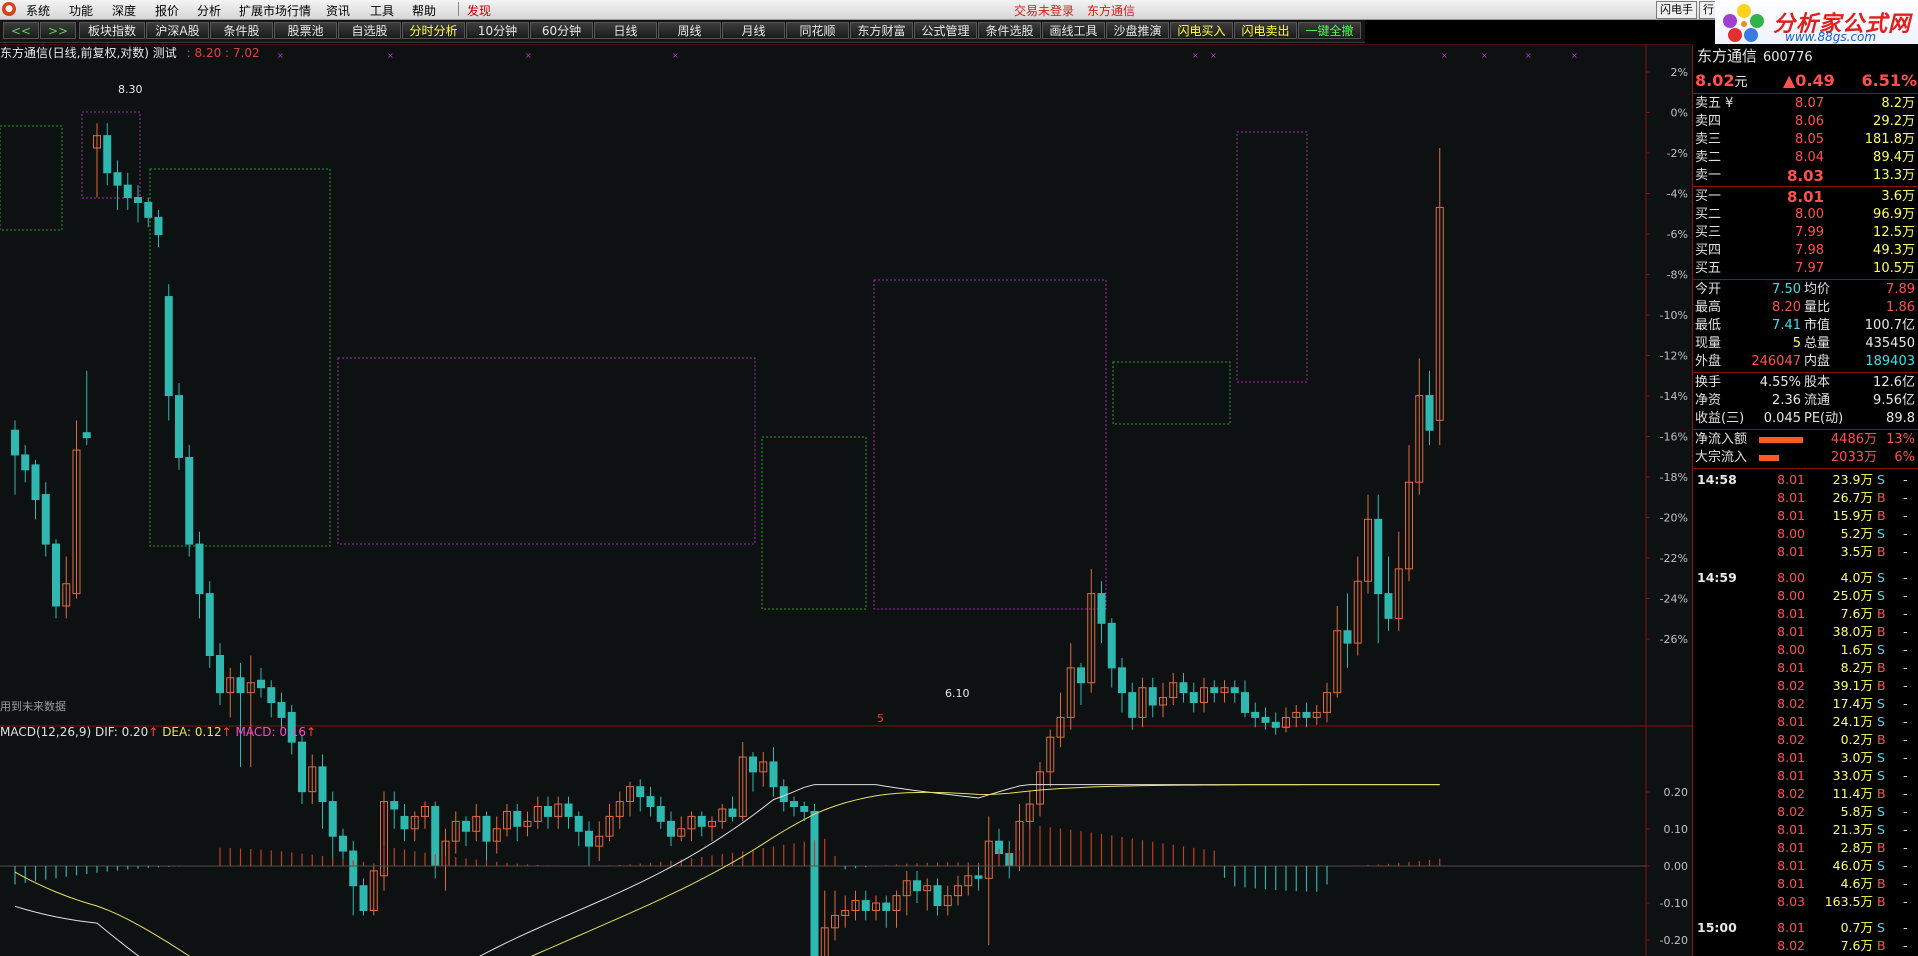 This screenshot has width=1918, height=956. Describe the element at coordinates (1073, 30) in the screenshot. I see `tab-drawing-tools: 画线工具` at that location.